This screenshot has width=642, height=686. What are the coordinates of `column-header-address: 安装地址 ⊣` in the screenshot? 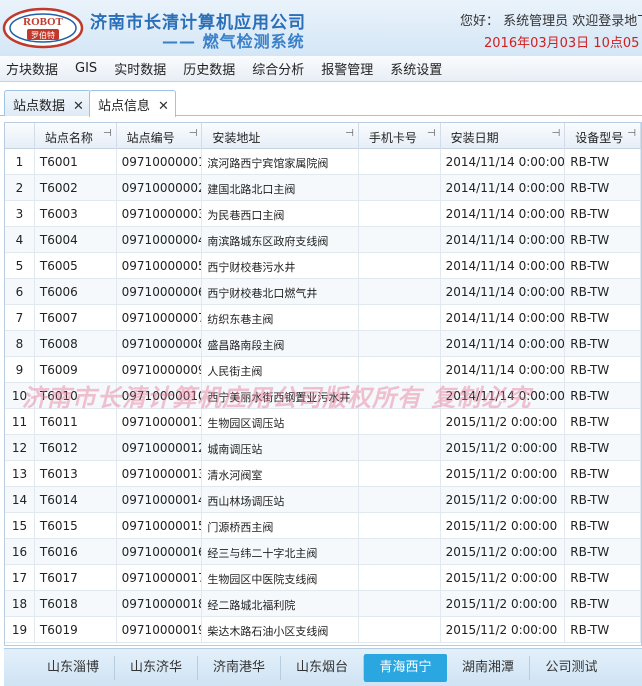 It's located at (280, 136).